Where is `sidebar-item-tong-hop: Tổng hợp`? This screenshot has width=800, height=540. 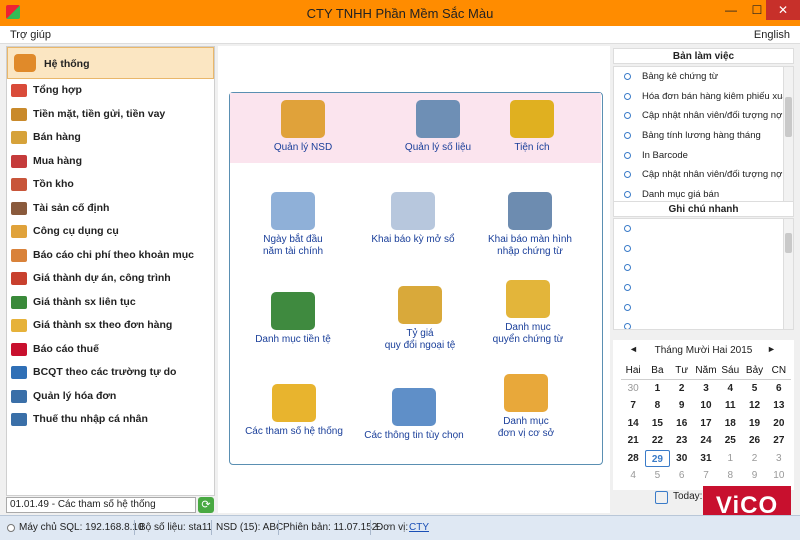
sidebar-item-tong-hop: Tổng hợp is located at coordinates (110, 91).